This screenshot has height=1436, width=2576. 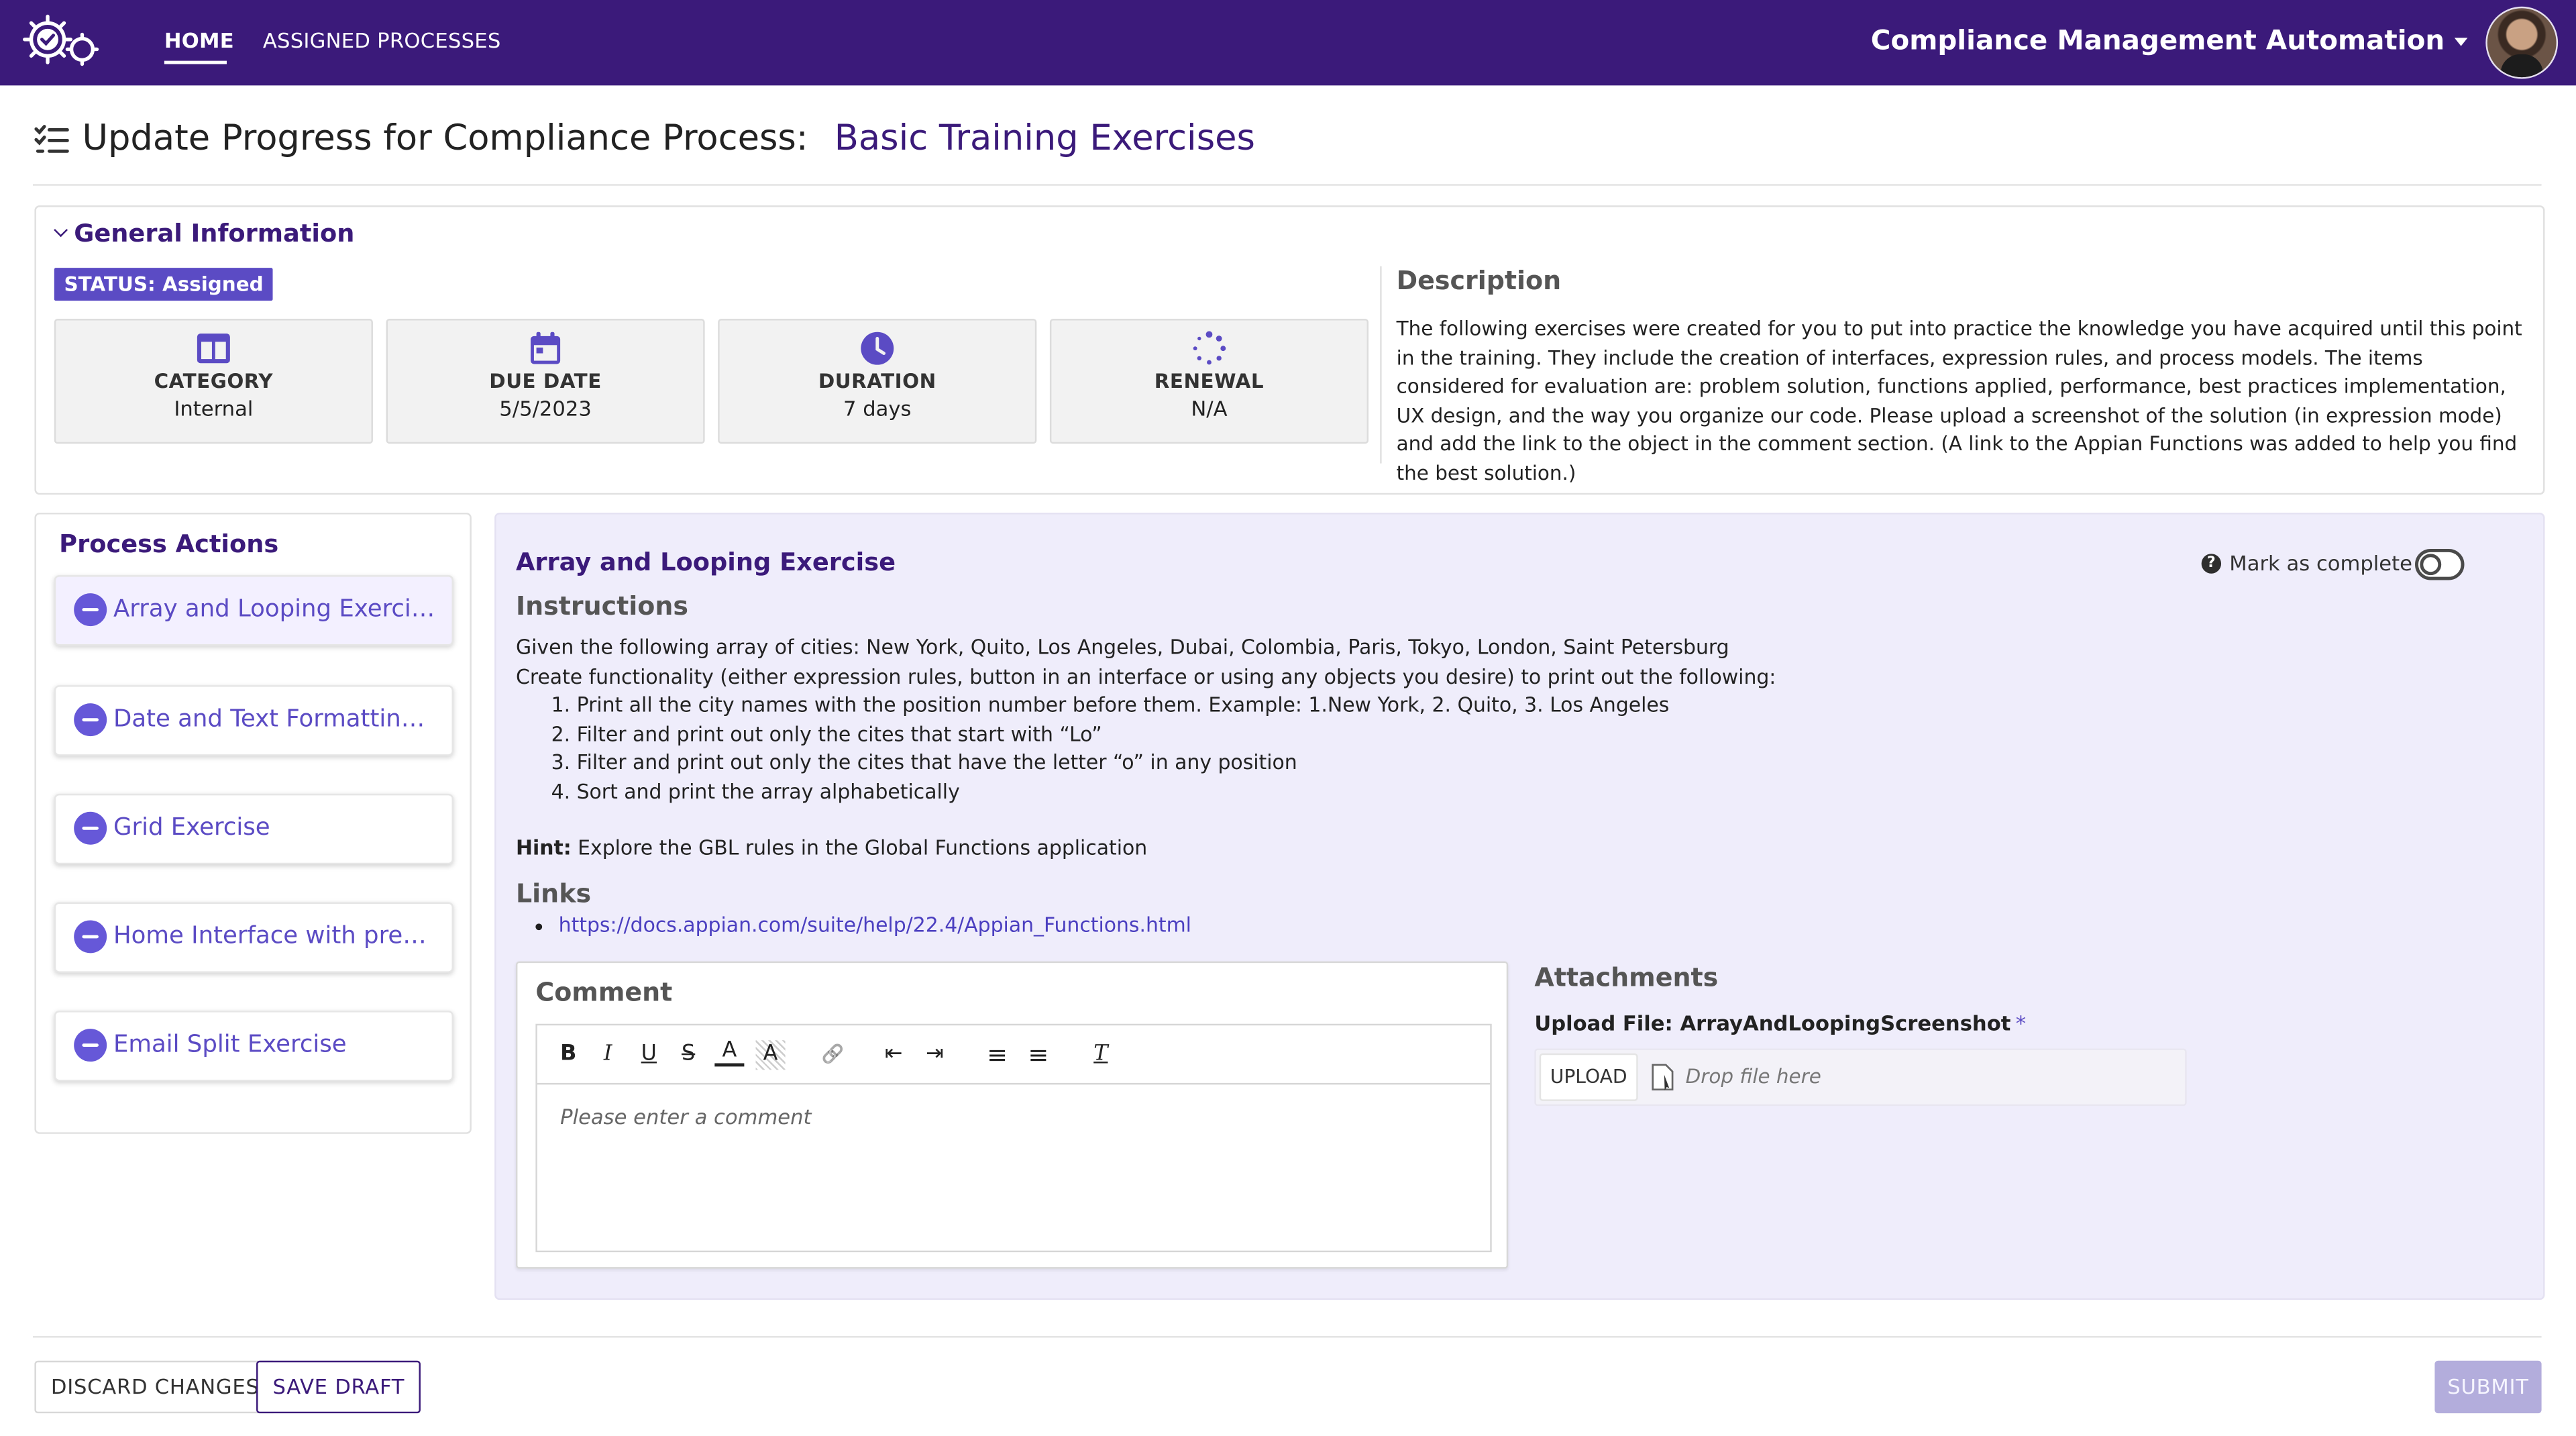 I want to click on required-asterisk: *, so click(x=2021, y=1023).